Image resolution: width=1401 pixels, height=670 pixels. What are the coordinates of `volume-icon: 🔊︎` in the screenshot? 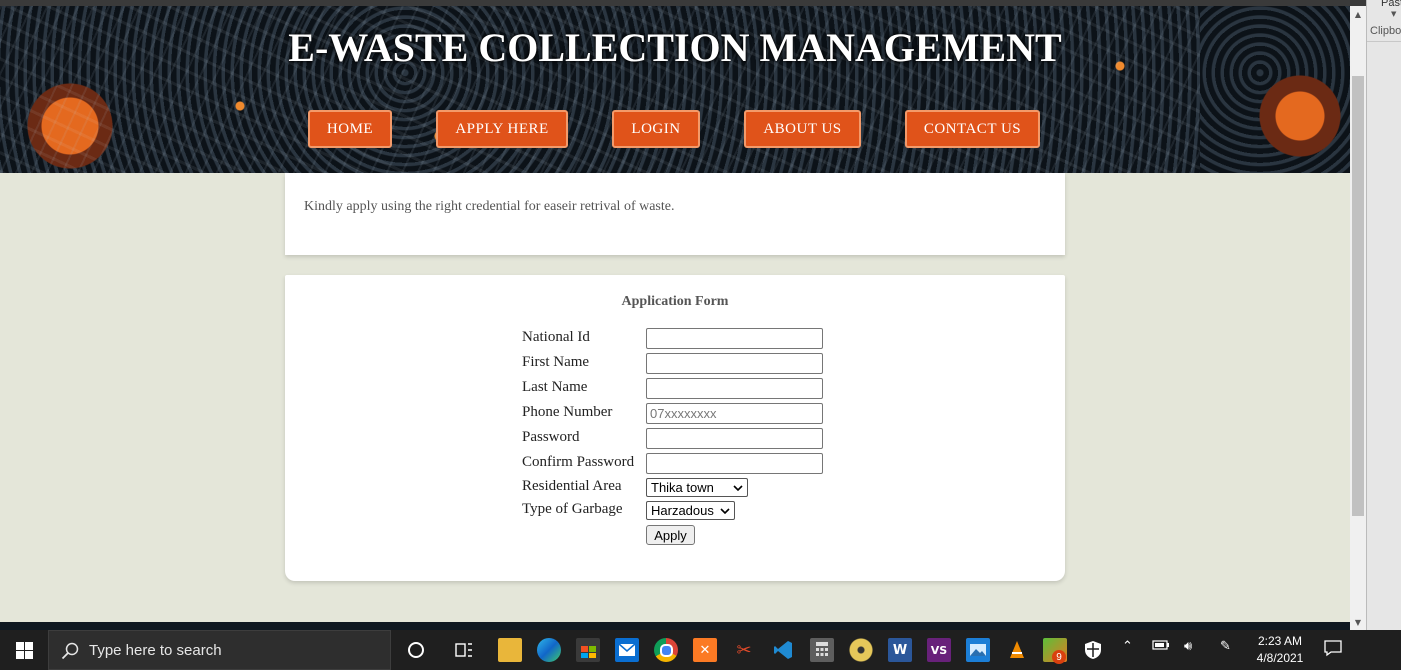 It's located at (1188, 646).